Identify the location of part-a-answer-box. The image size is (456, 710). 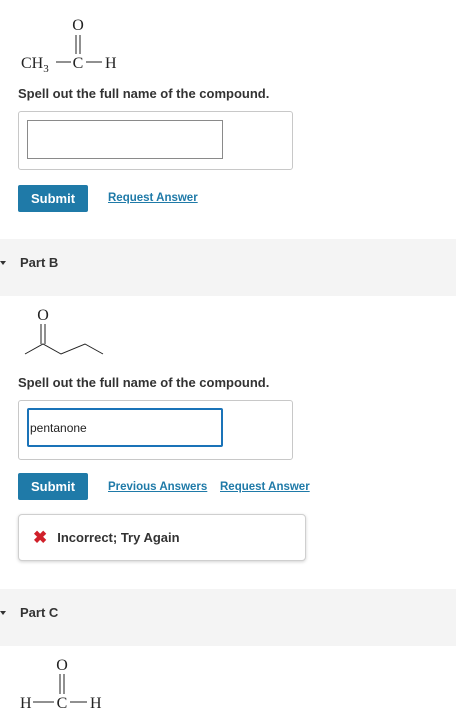
(155, 140).